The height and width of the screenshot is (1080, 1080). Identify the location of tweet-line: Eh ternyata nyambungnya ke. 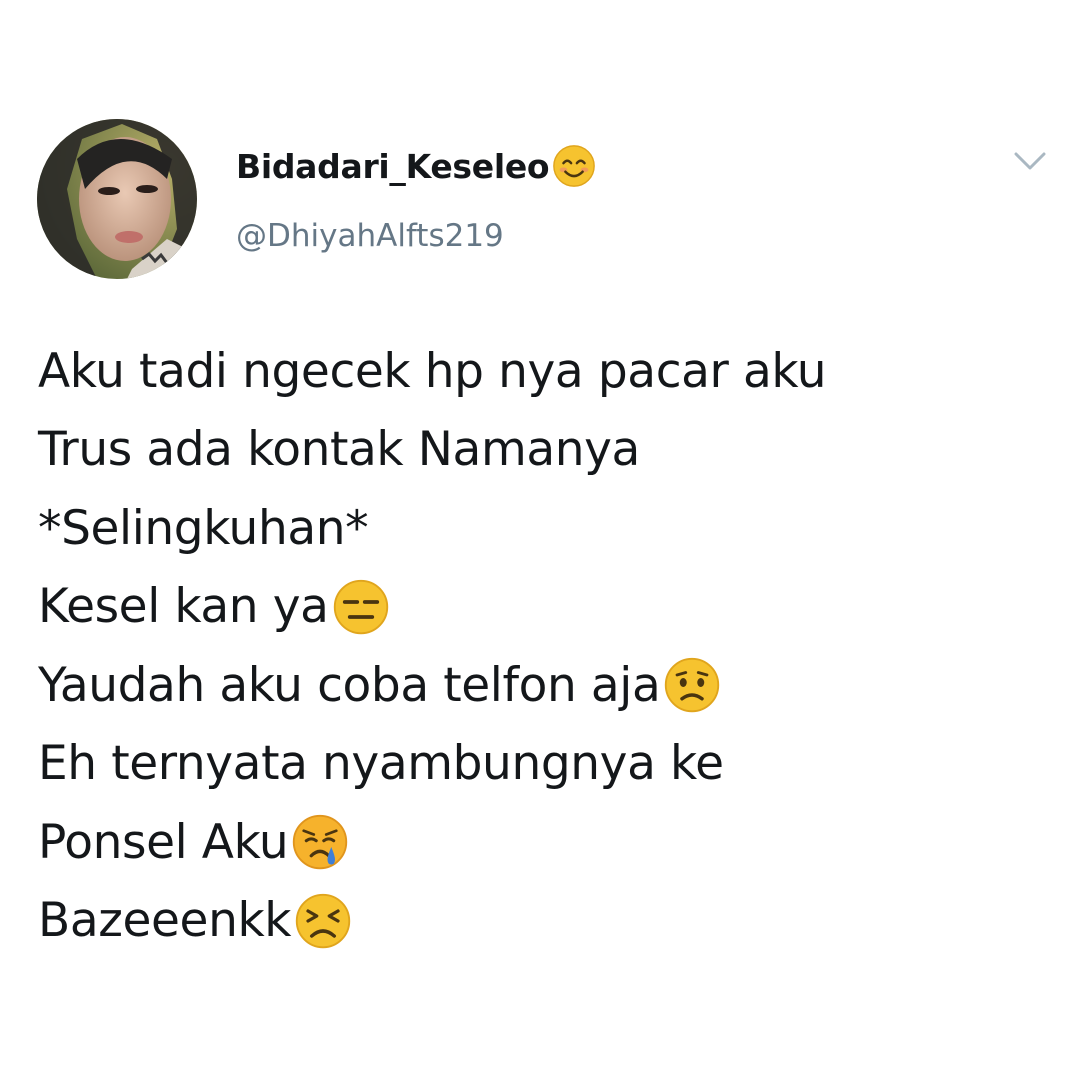
(548, 764).